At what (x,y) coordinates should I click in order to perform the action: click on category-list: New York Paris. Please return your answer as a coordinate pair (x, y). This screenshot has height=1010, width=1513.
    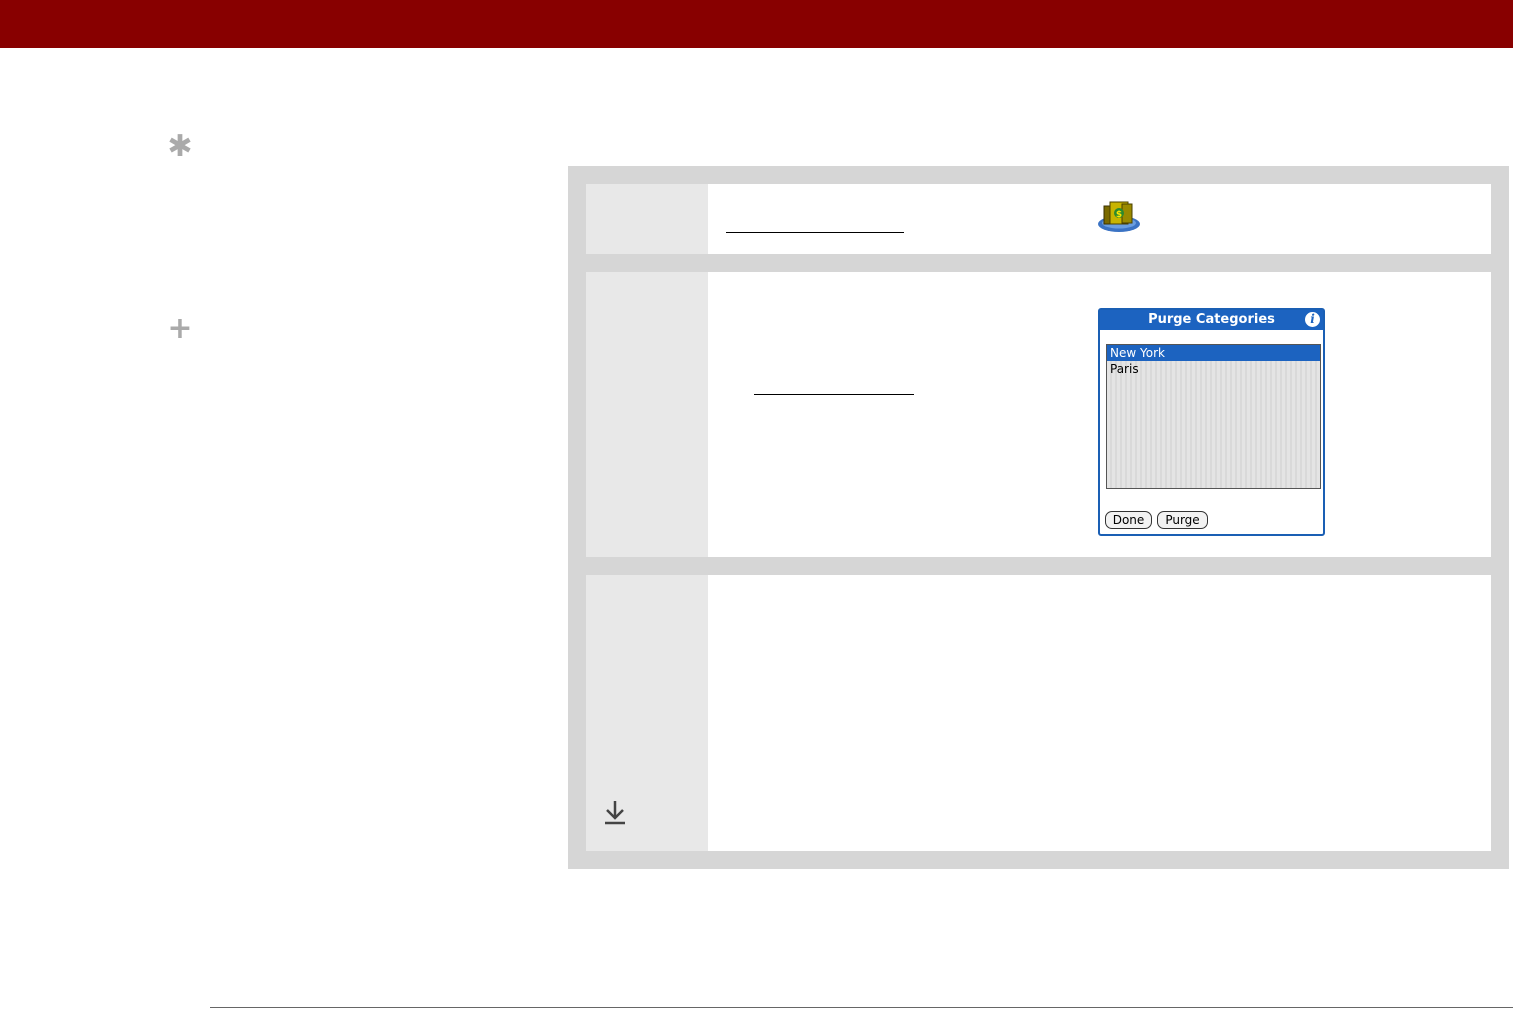
    Looking at the image, I should click on (1213, 416).